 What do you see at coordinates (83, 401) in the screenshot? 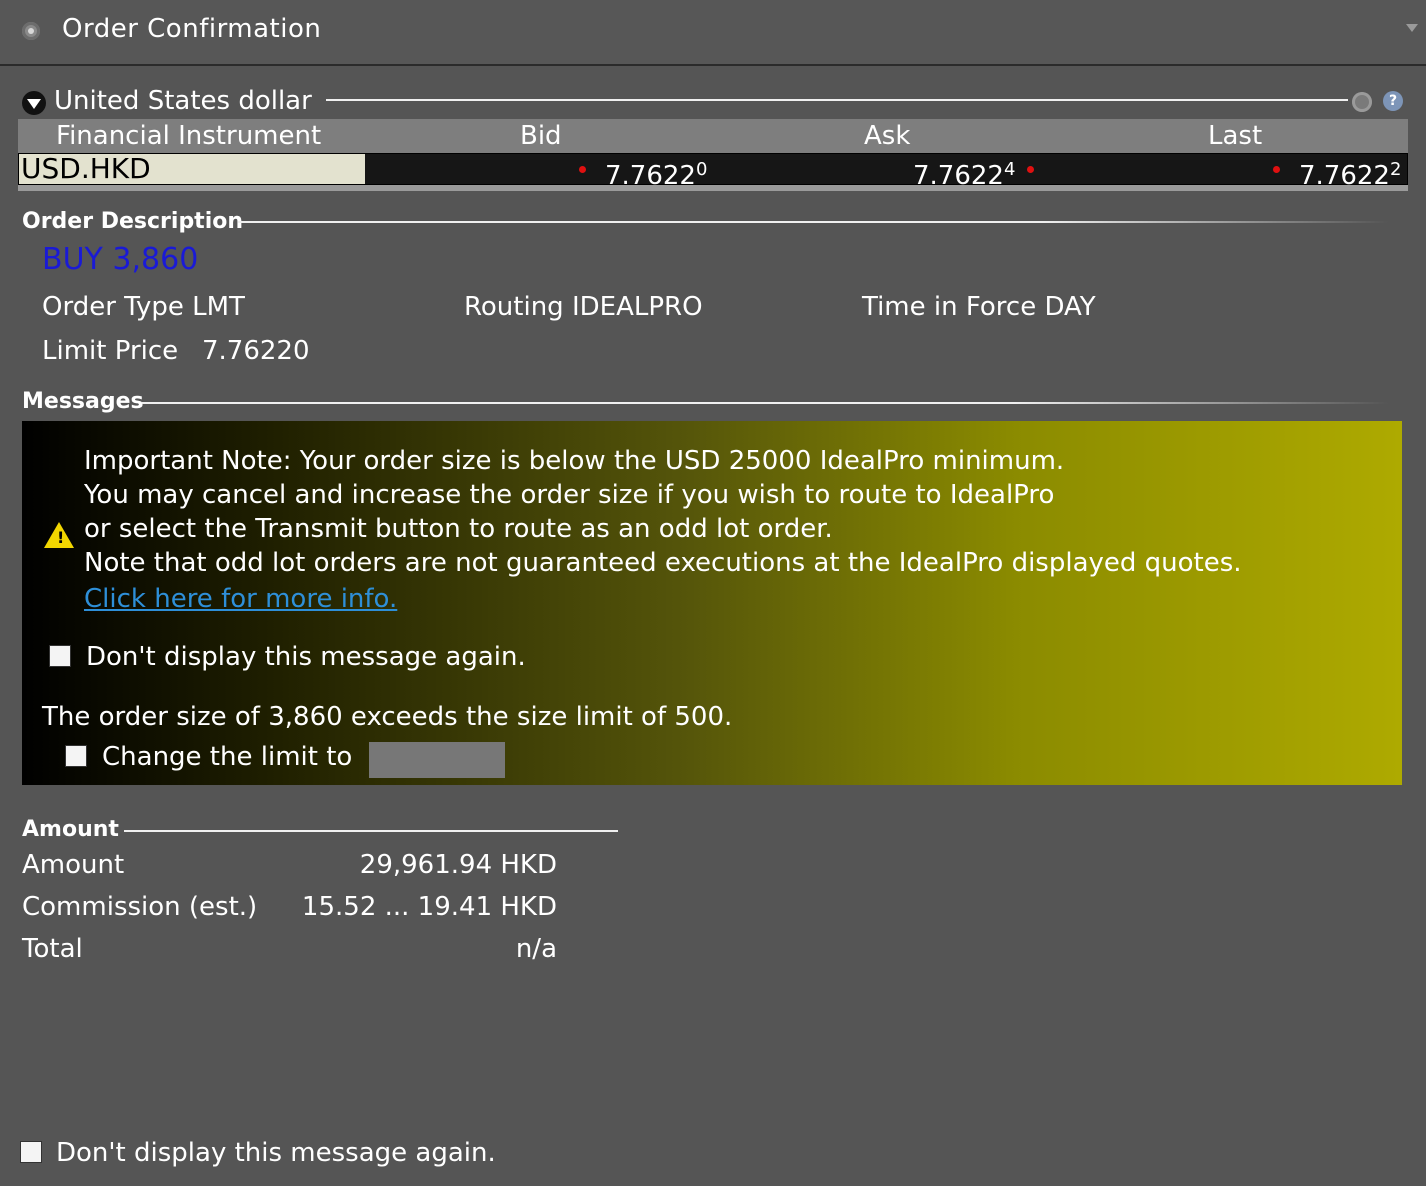
I see `messages-header: Messages` at bounding box center [83, 401].